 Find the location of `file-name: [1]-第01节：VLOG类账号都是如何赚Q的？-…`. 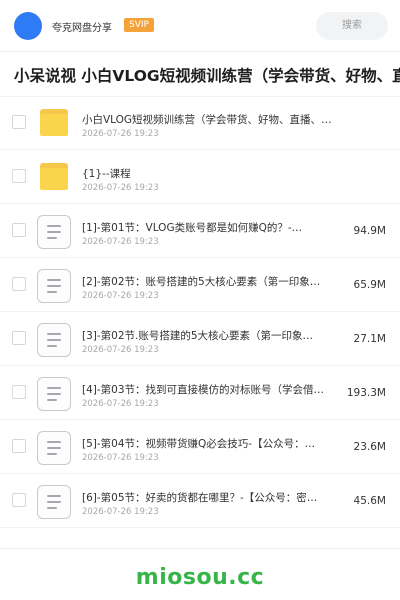

file-name: [1]-第01节：VLOG类账号都是如何赚Q的？-… is located at coordinates (208, 227).